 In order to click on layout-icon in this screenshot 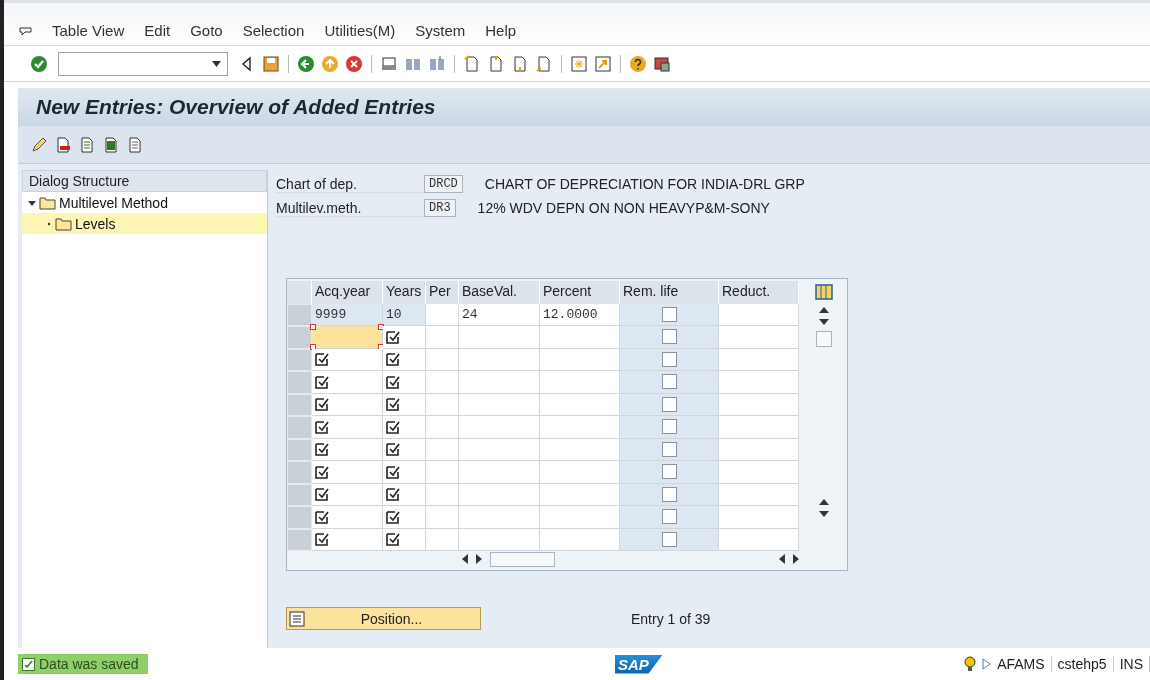, I will do `click(662, 63)`.